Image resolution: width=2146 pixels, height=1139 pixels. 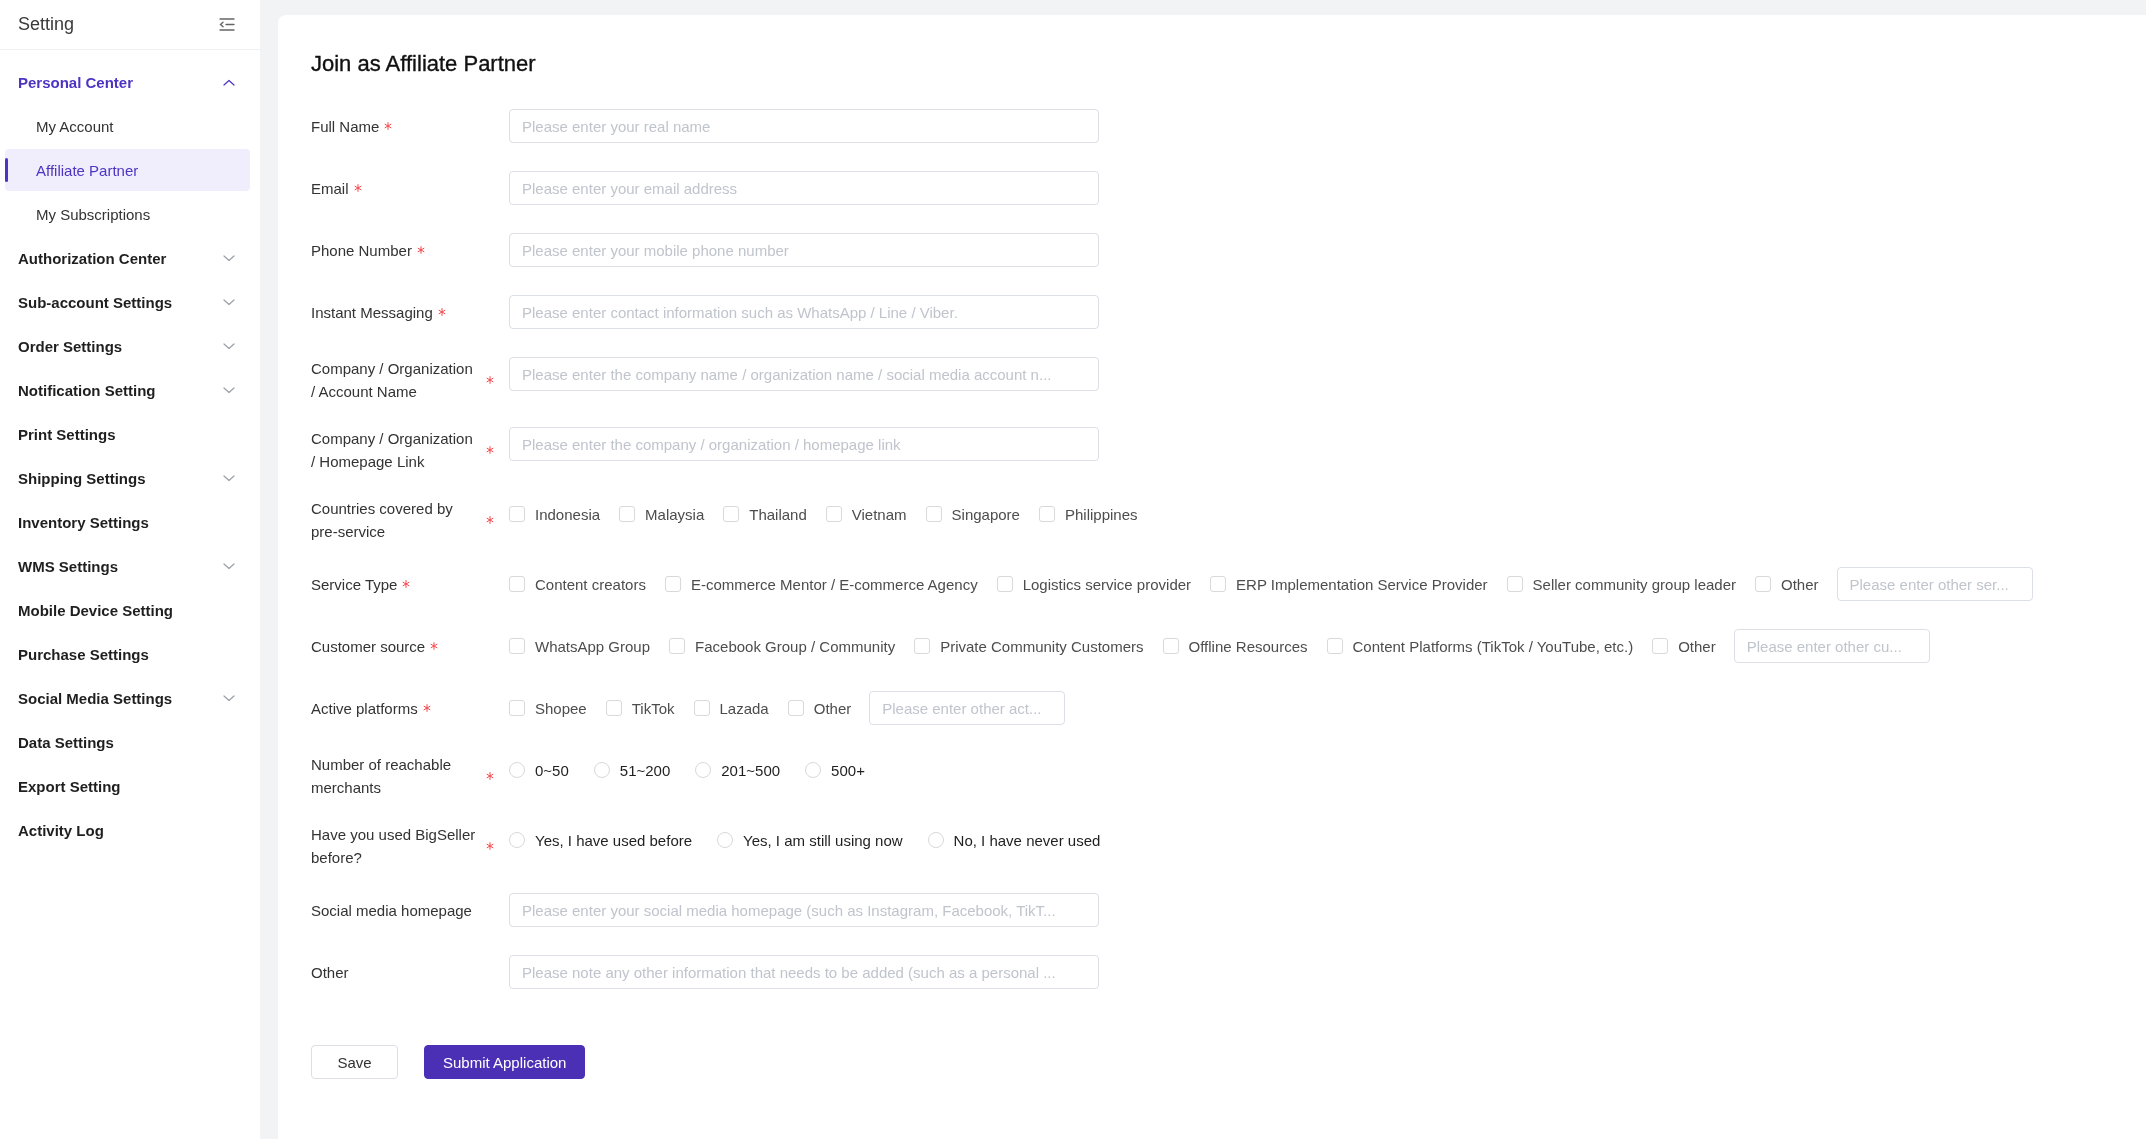 What do you see at coordinates (127, 566) in the screenshot?
I see `menu-group: WMS Settings` at bounding box center [127, 566].